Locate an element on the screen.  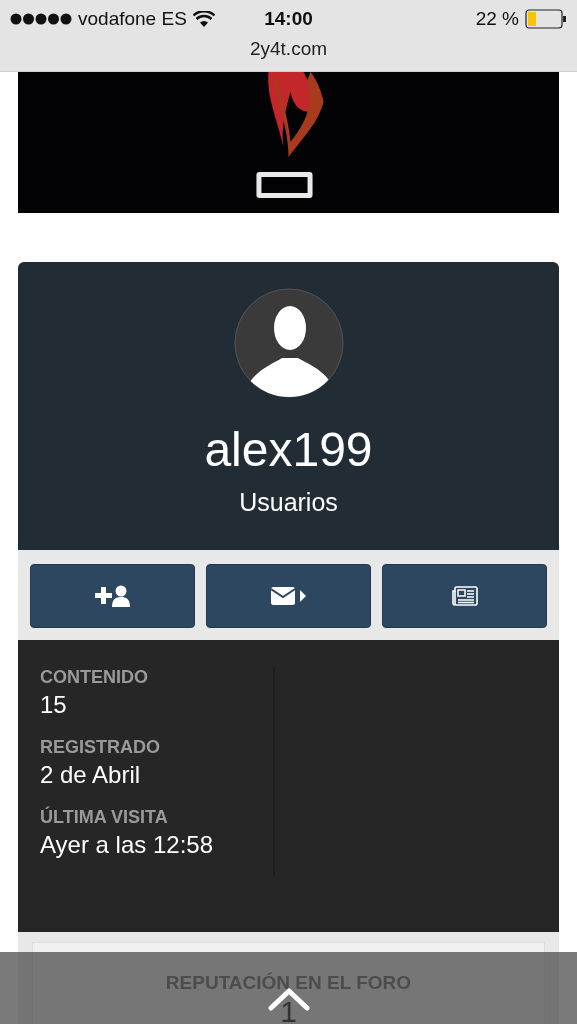
newspaper-icon is located at coordinates (464, 596).